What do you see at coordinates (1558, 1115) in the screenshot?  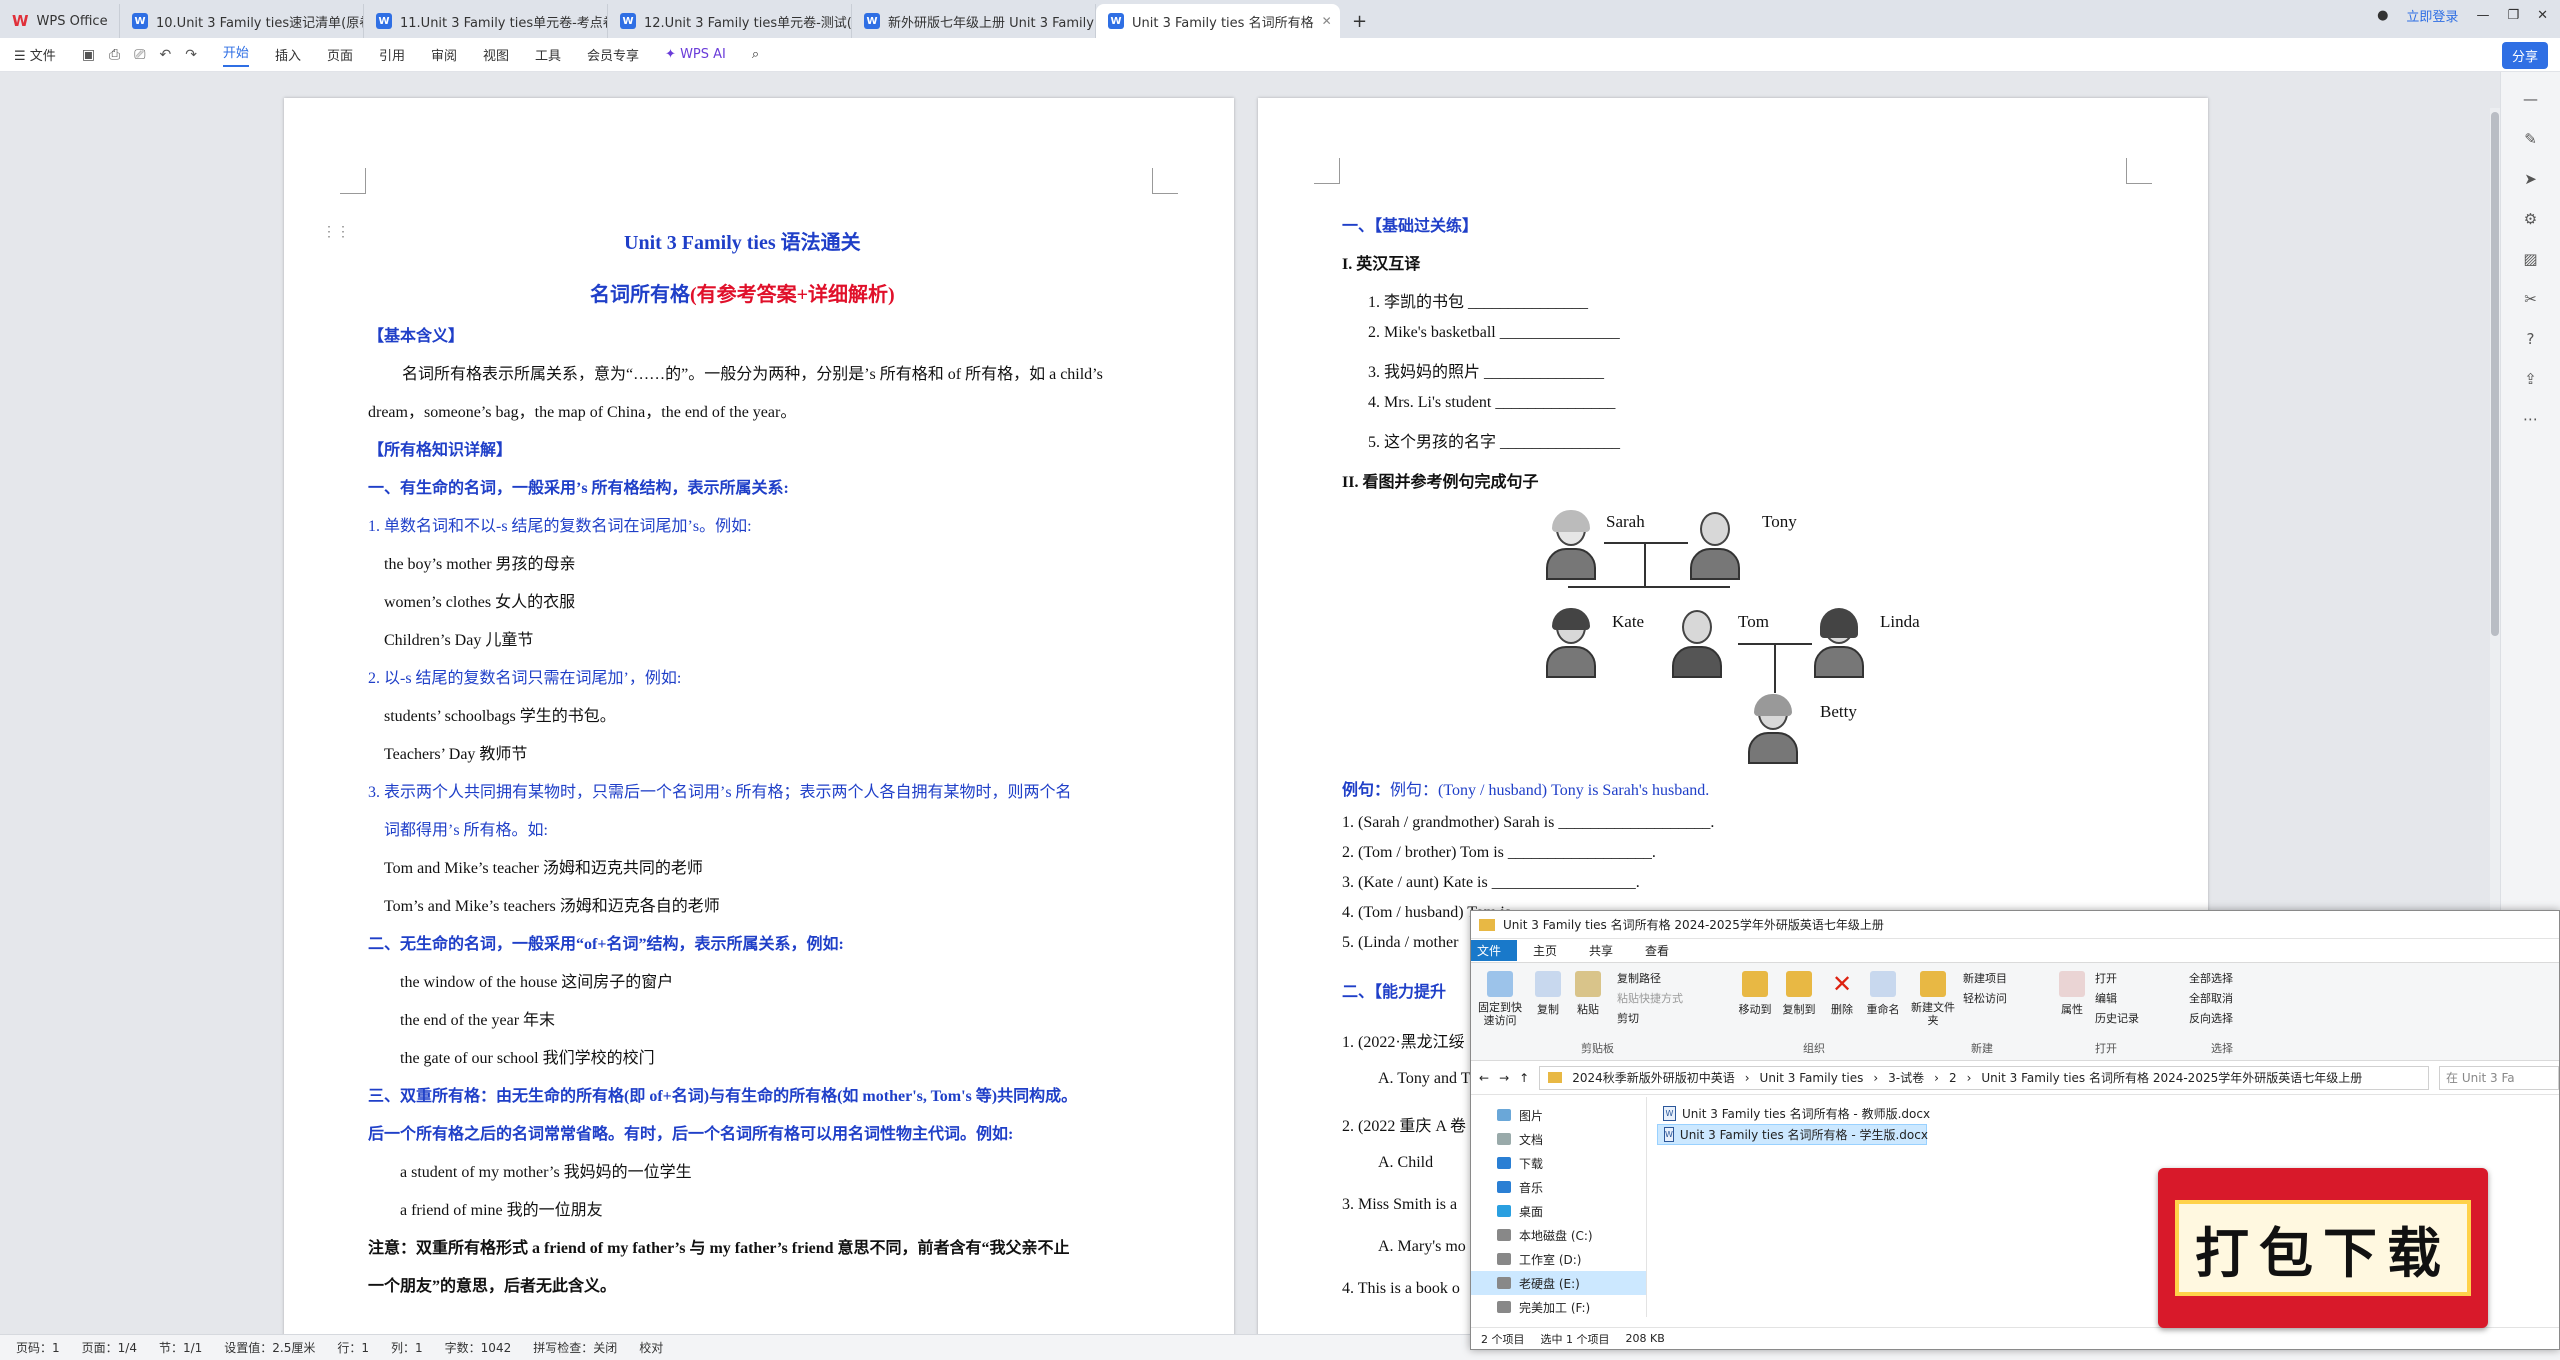 I see `nav-item: 图片` at bounding box center [1558, 1115].